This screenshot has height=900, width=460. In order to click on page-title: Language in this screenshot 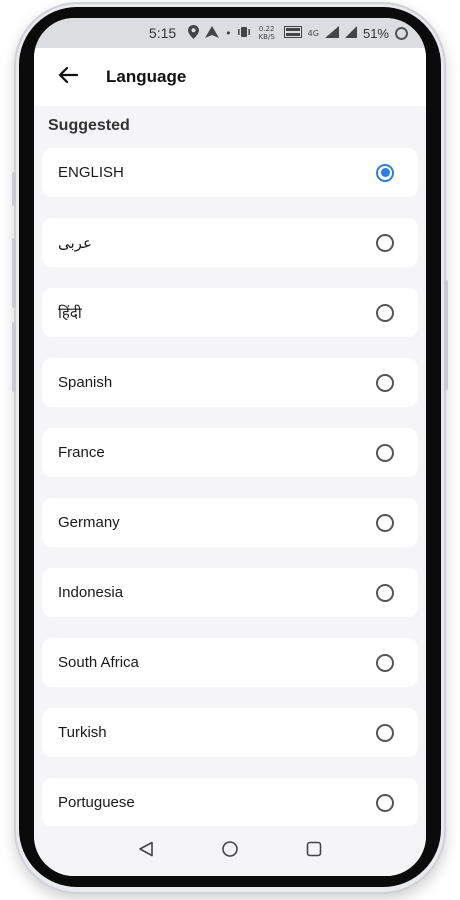, I will do `click(146, 76)`.